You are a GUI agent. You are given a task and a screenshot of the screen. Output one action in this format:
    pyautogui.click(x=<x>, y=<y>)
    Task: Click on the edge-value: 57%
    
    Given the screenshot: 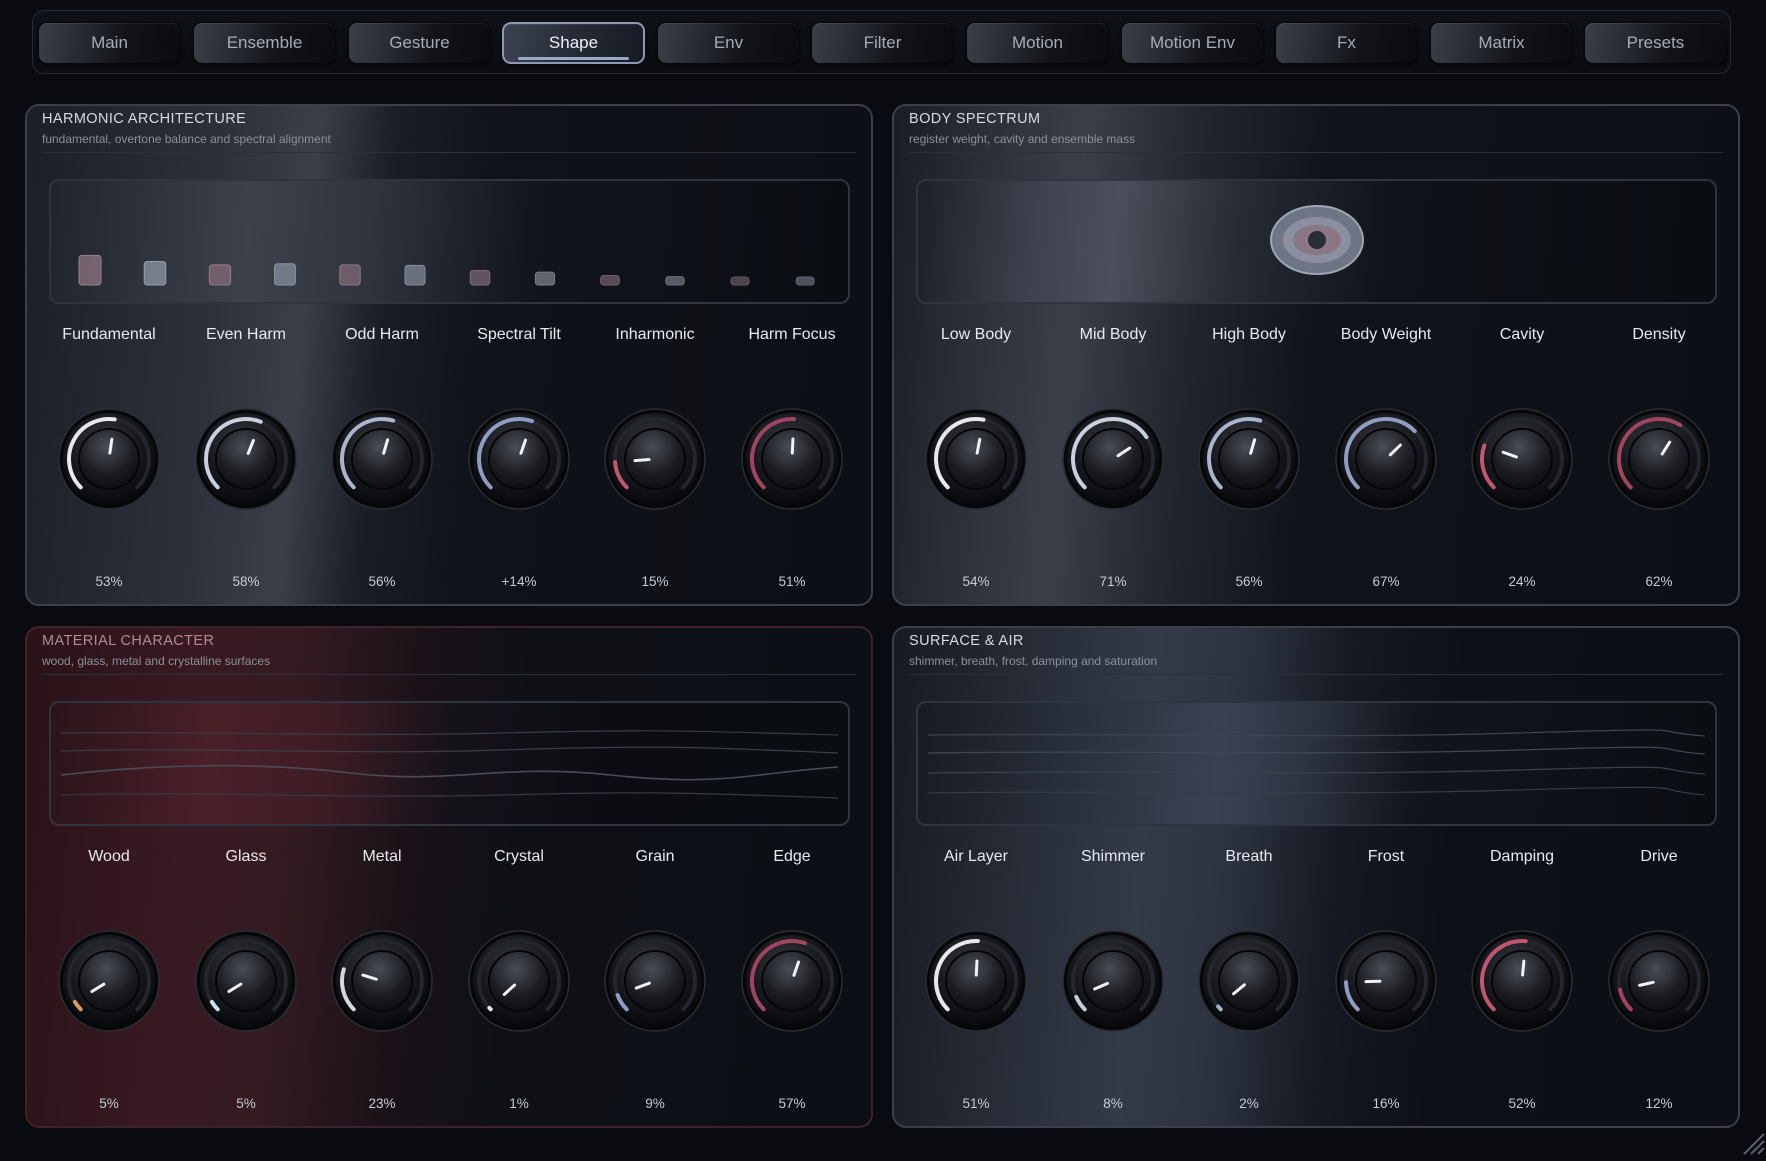 What is the action you would take?
    pyautogui.click(x=792, y=1103)
    